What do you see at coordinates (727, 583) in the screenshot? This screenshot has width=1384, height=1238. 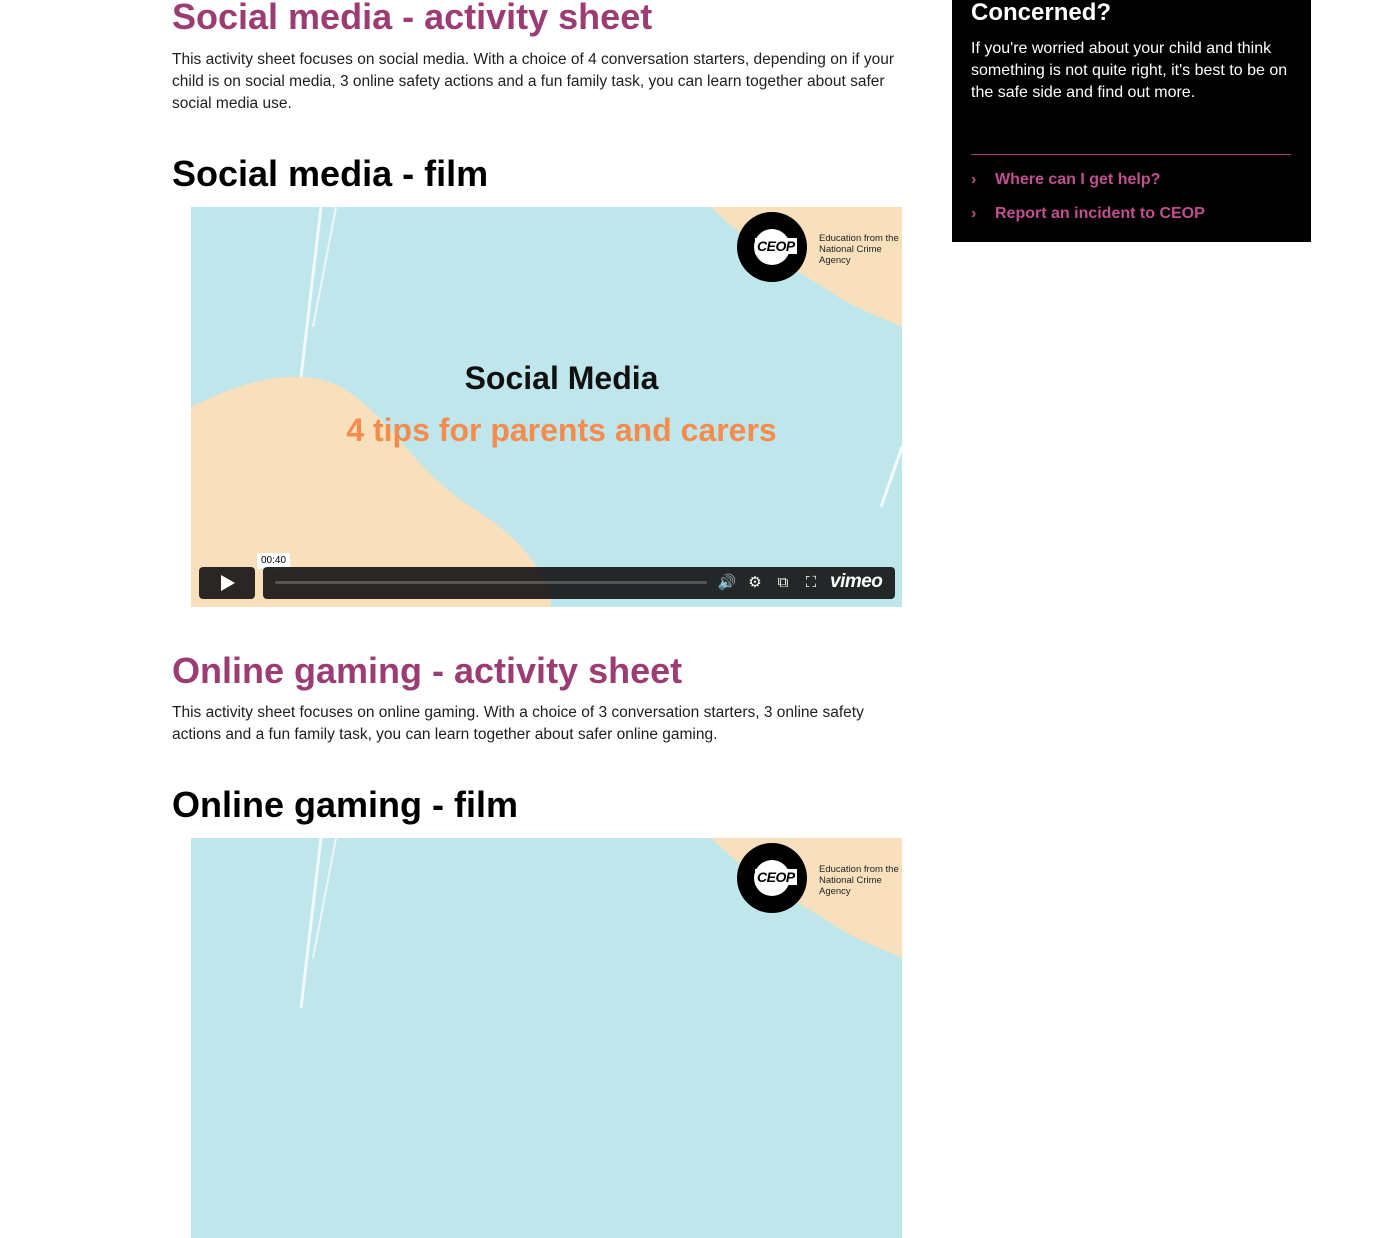 I see `volume-icon: 🔊` at bounding box center [727, 583].